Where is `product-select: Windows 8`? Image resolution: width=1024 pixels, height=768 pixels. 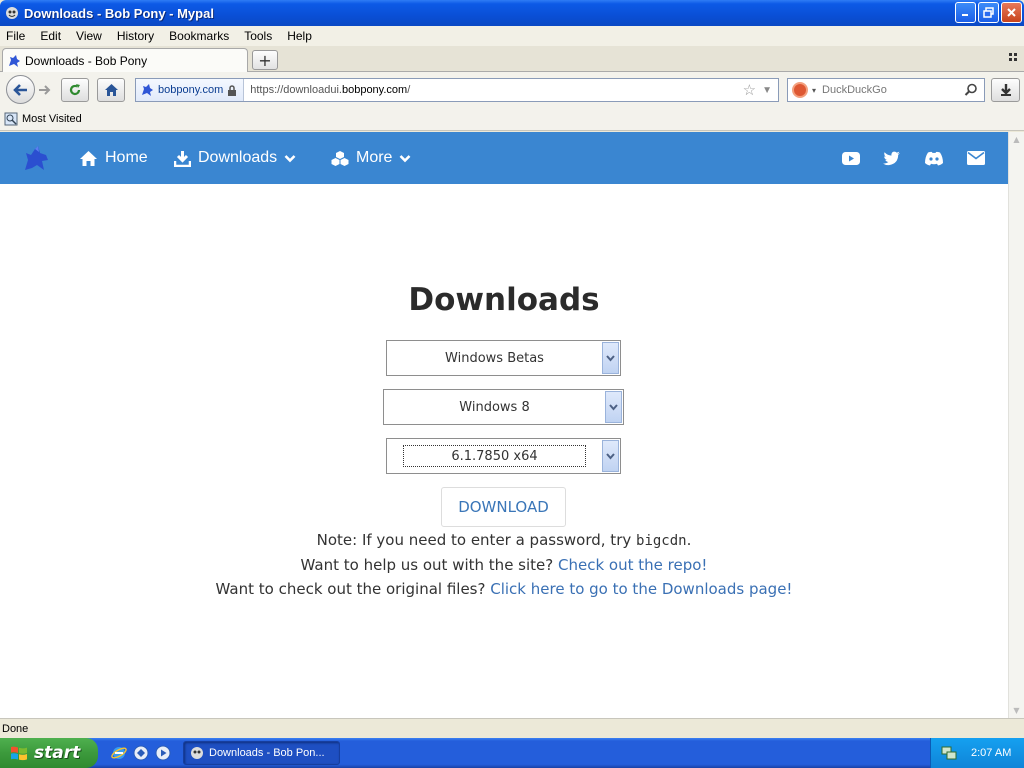 product-select: Windows 8 is located at coordinates (503, 407).